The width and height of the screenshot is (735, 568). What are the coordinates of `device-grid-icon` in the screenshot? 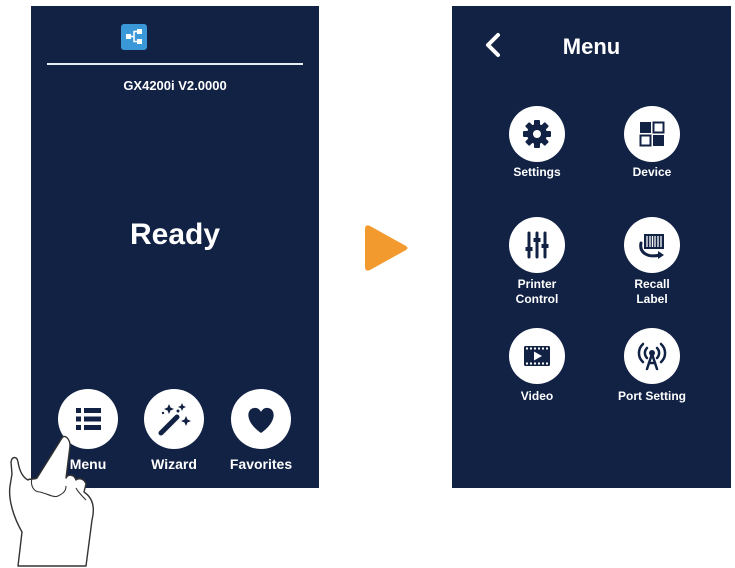 It's located at (652, 134).